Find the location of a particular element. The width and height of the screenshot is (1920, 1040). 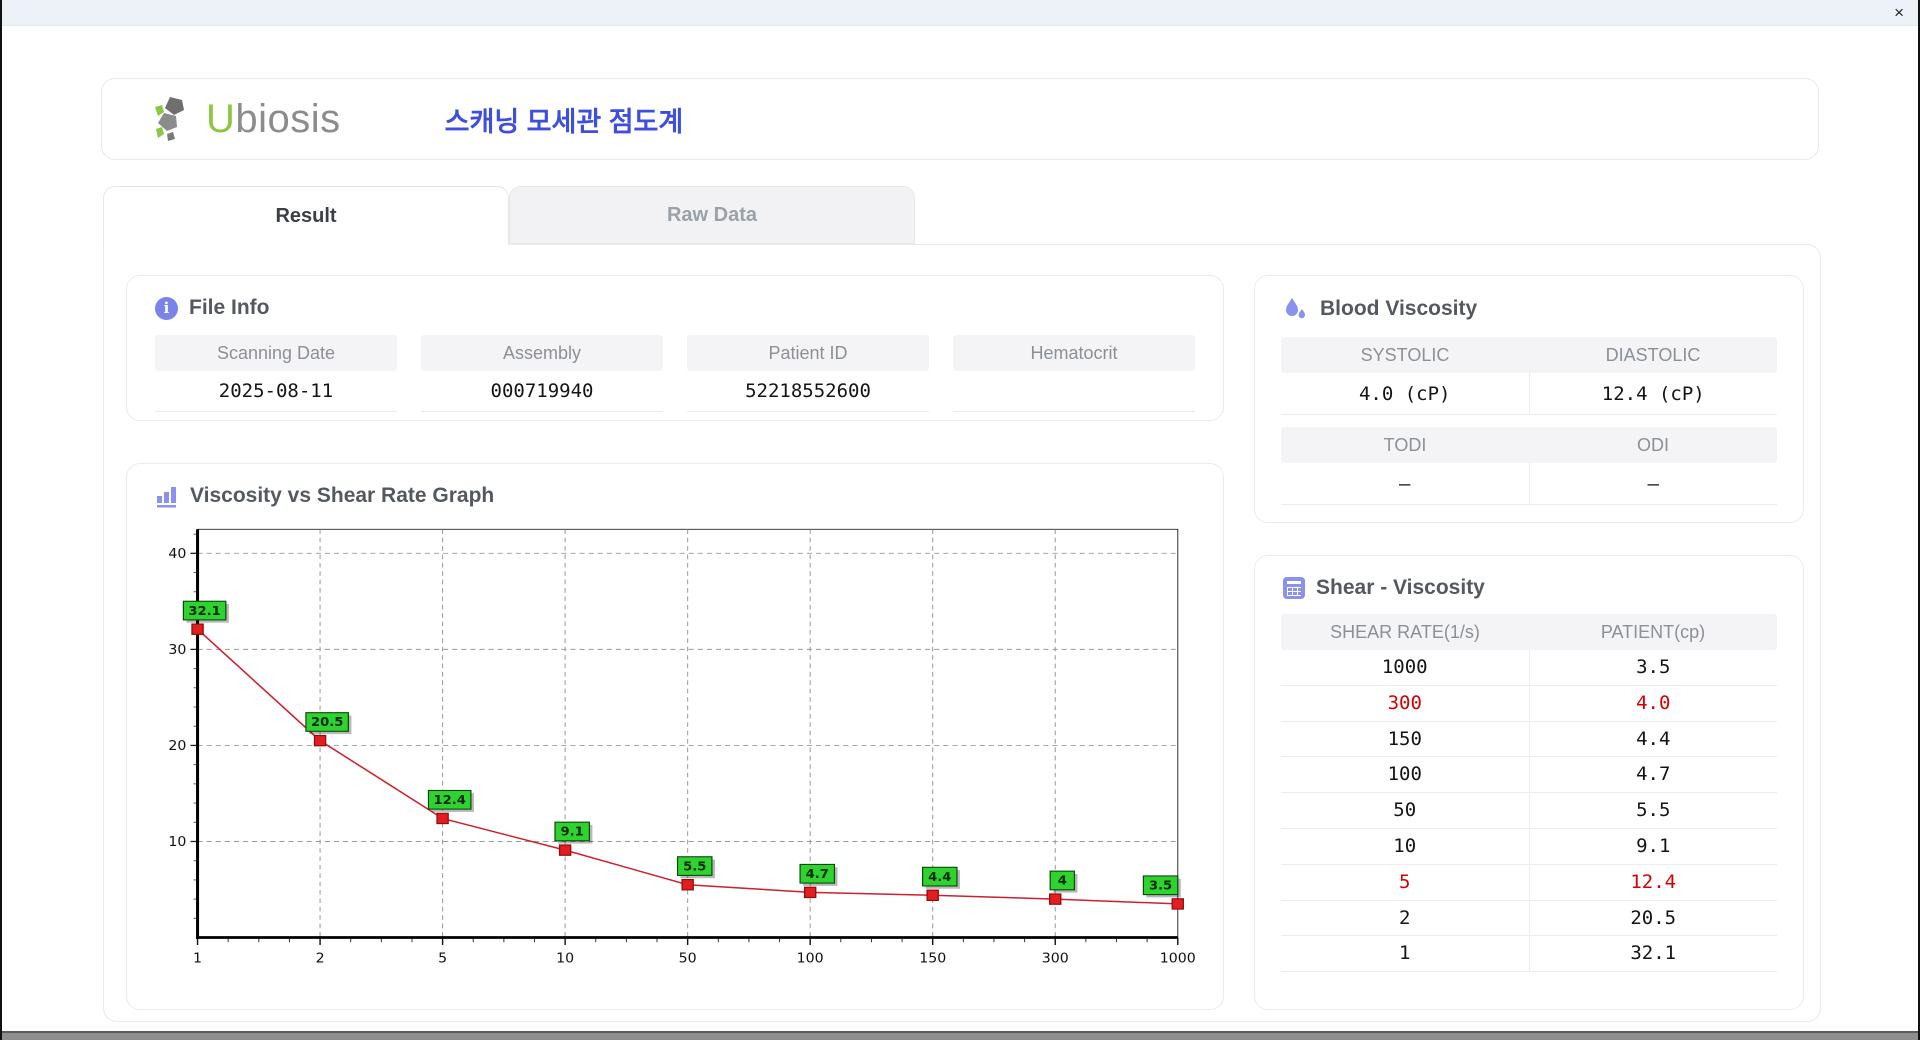

field-label: Patient ID is located at coordinates (808, 353).